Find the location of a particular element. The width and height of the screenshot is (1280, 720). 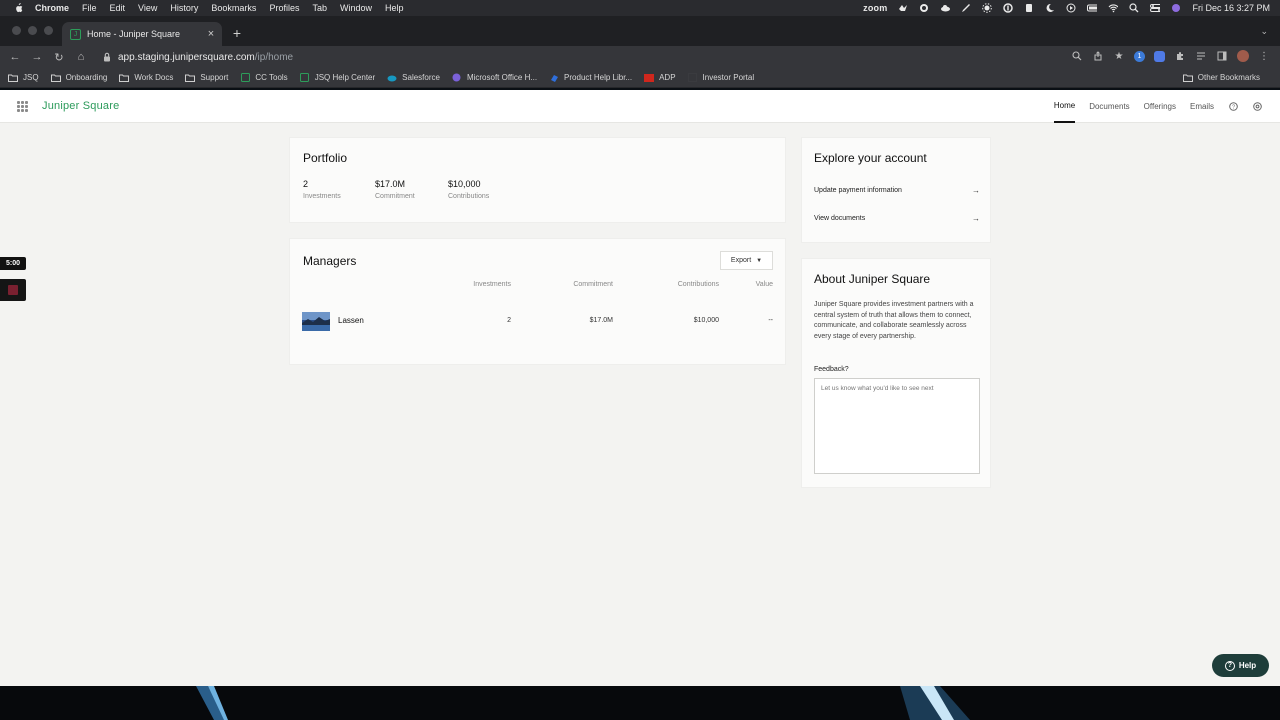

bird-icon is located at coordinates (903, 8).